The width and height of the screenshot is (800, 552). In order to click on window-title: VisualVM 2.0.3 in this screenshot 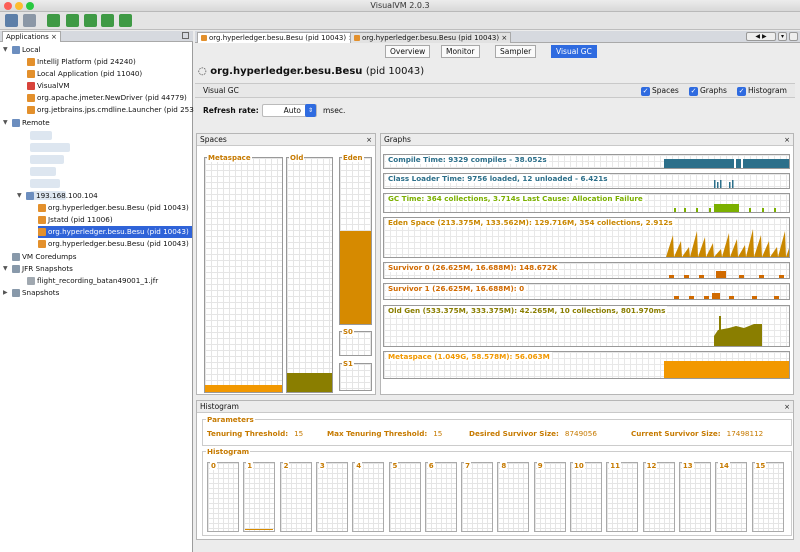, I will do `click(400, 5)`.